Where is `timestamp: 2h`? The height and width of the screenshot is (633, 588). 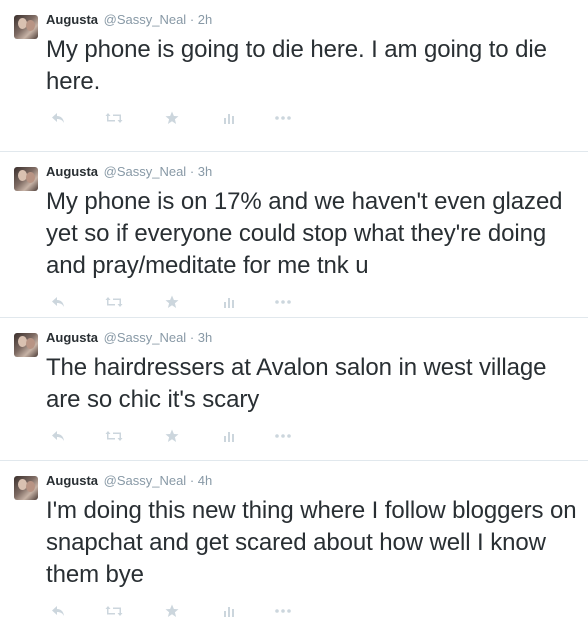 timestamp: 2h is located at coordinates (205, 19).